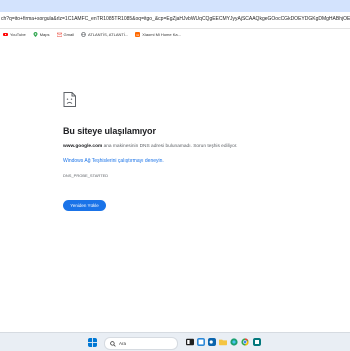 The image size is (350, 351). I want to click on bookmark-gmail: Gmail, so click(65, 34).